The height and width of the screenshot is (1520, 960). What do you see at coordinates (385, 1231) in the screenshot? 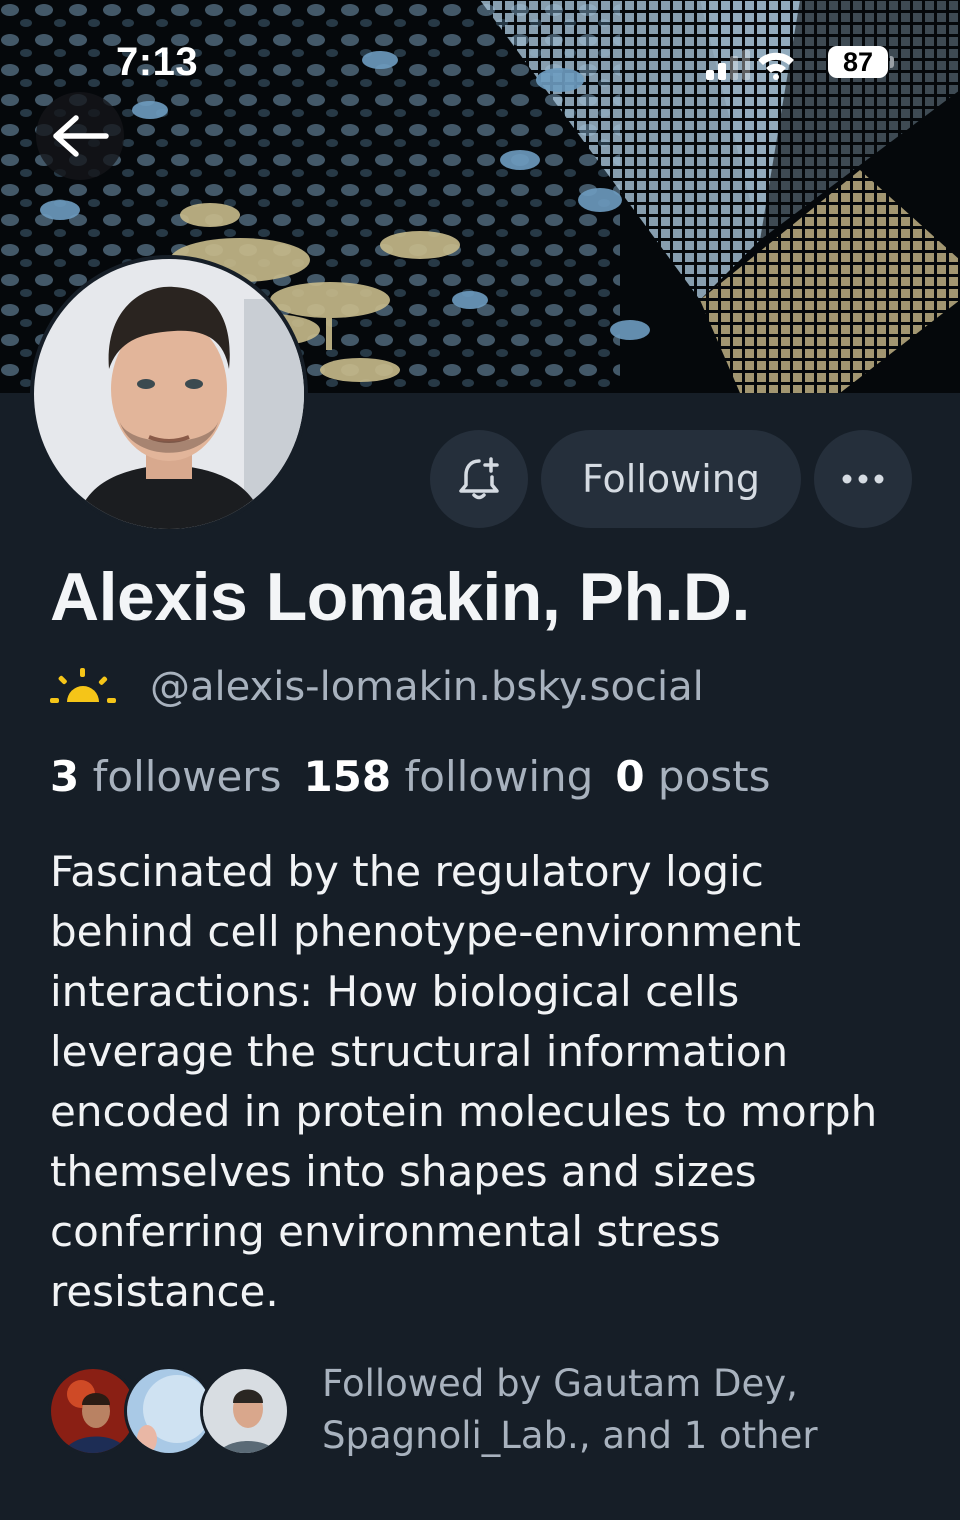
I see `bio-line: conferring environmental stress` at bounding box center [385, 1231].